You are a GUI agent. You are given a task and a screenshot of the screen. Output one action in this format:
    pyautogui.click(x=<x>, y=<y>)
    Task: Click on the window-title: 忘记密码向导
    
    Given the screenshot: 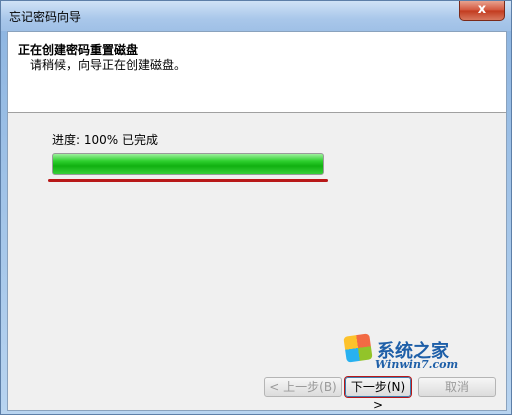 What is the action you would take?
    pyautogui.click(x=45, y=17)
    